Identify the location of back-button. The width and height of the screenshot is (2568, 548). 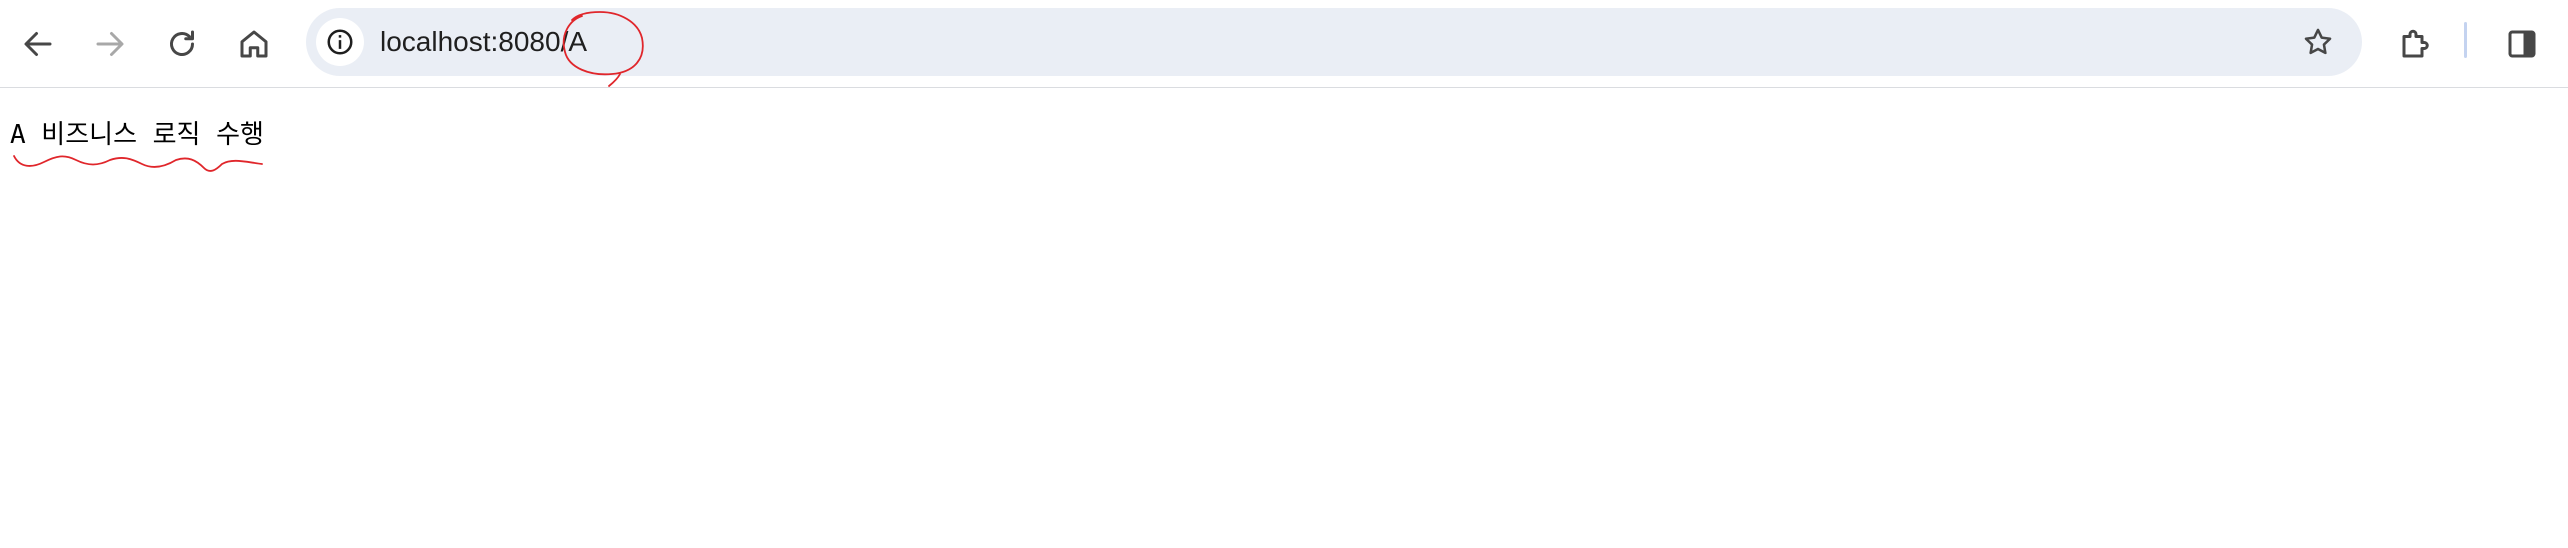
(38, 44).